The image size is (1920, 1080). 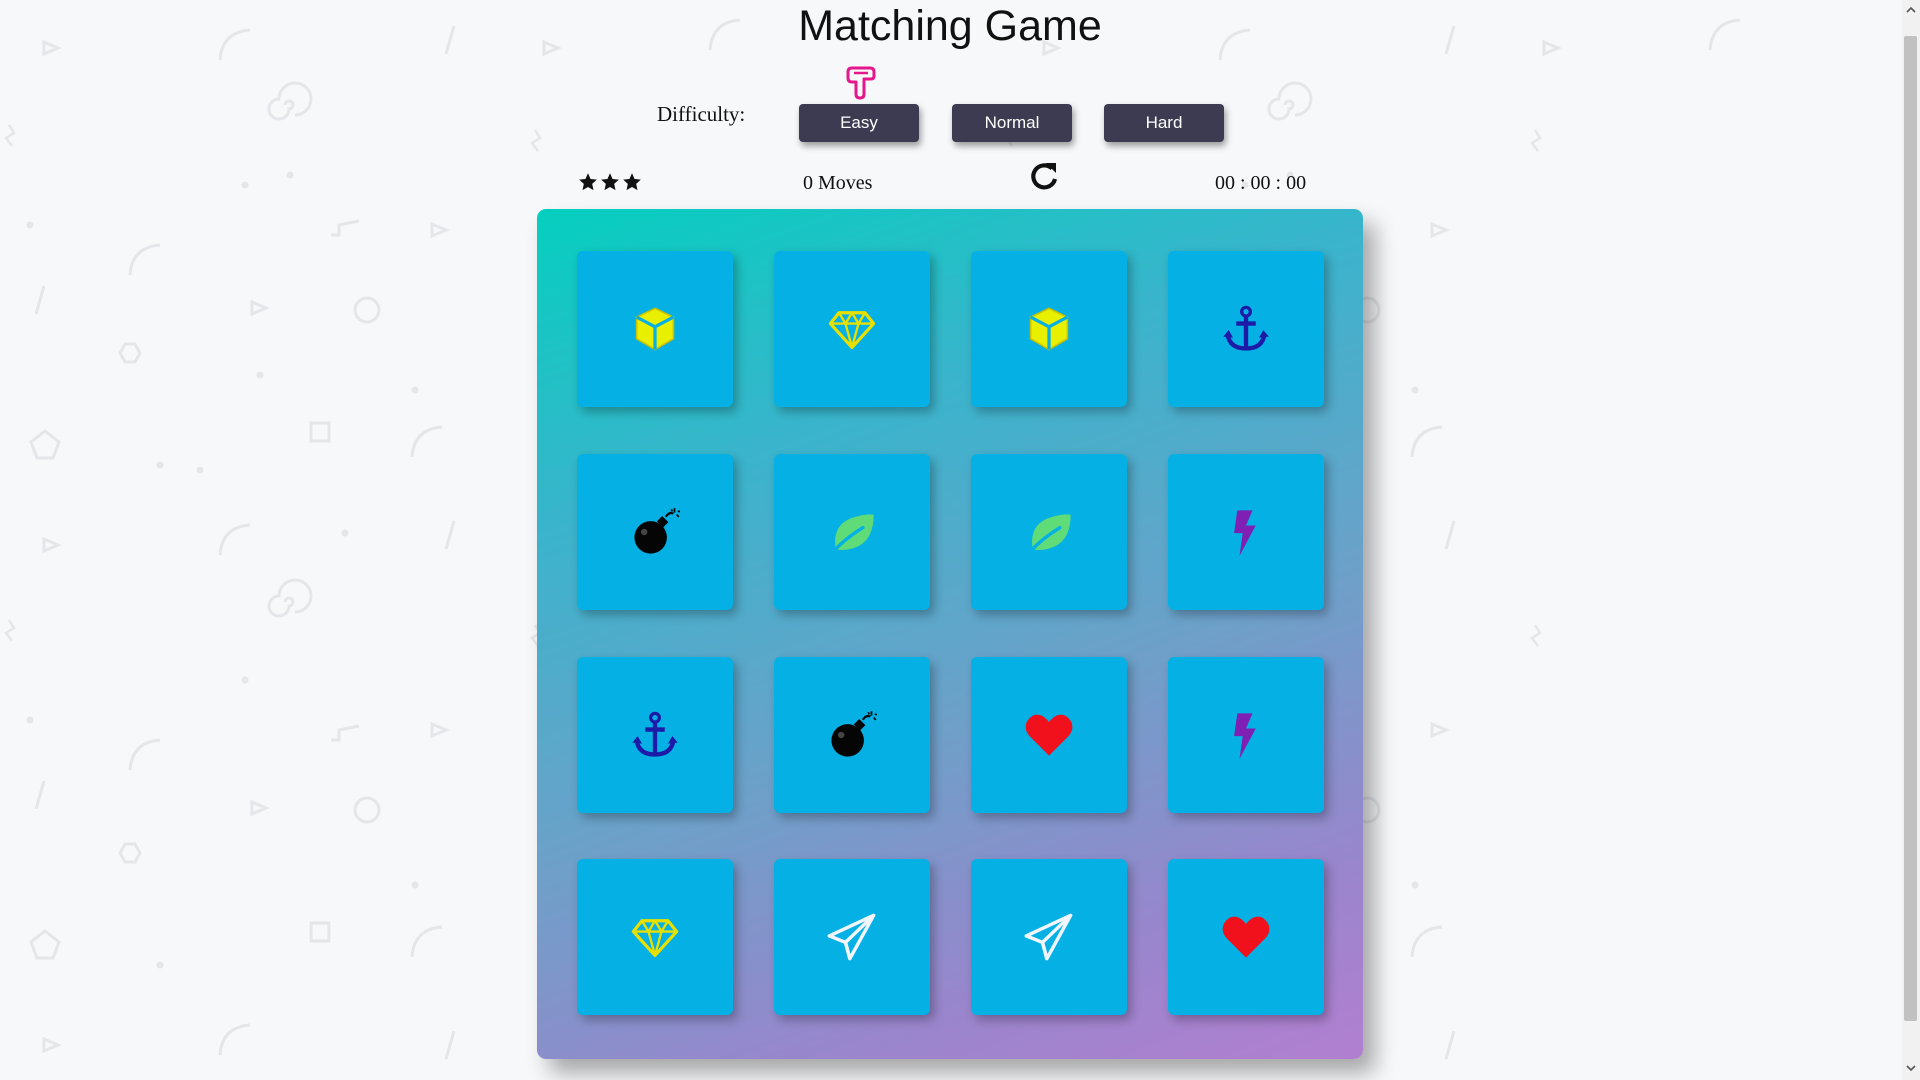 What do you see at coordinates (1911, 10) in the screenshot?
I see `scroll-up-icon` at bounding box center [1911, 10].